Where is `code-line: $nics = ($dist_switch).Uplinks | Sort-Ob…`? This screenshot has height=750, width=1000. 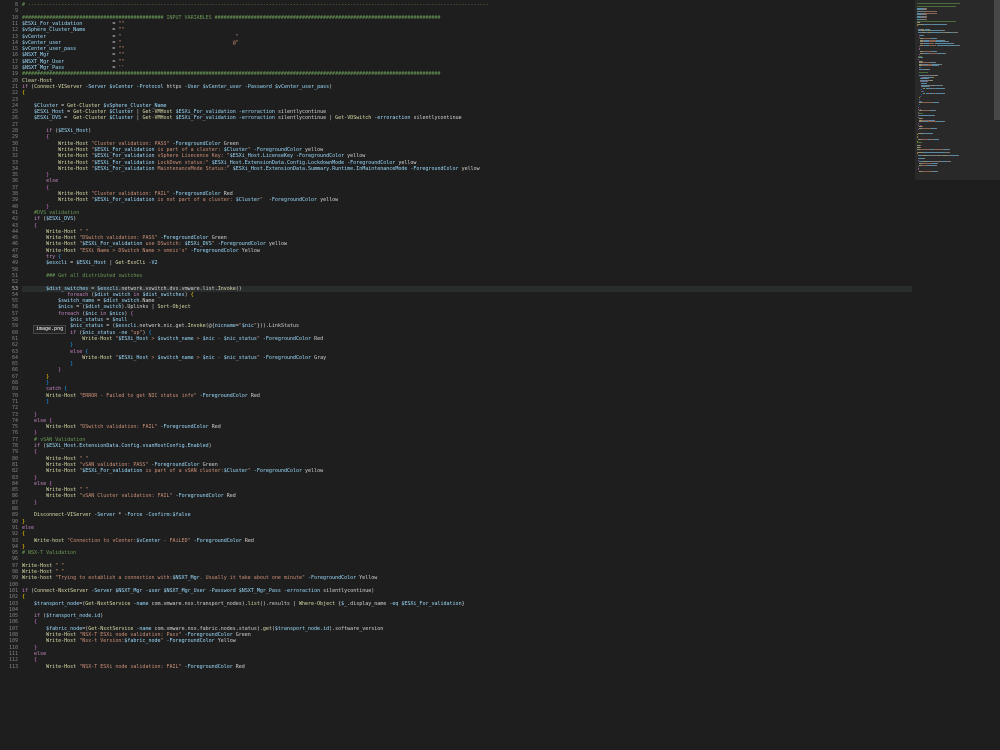 code-line: $nics = ($dist_switch).Uplinks | Sort-Ob… is located at coordinates (106, 307).